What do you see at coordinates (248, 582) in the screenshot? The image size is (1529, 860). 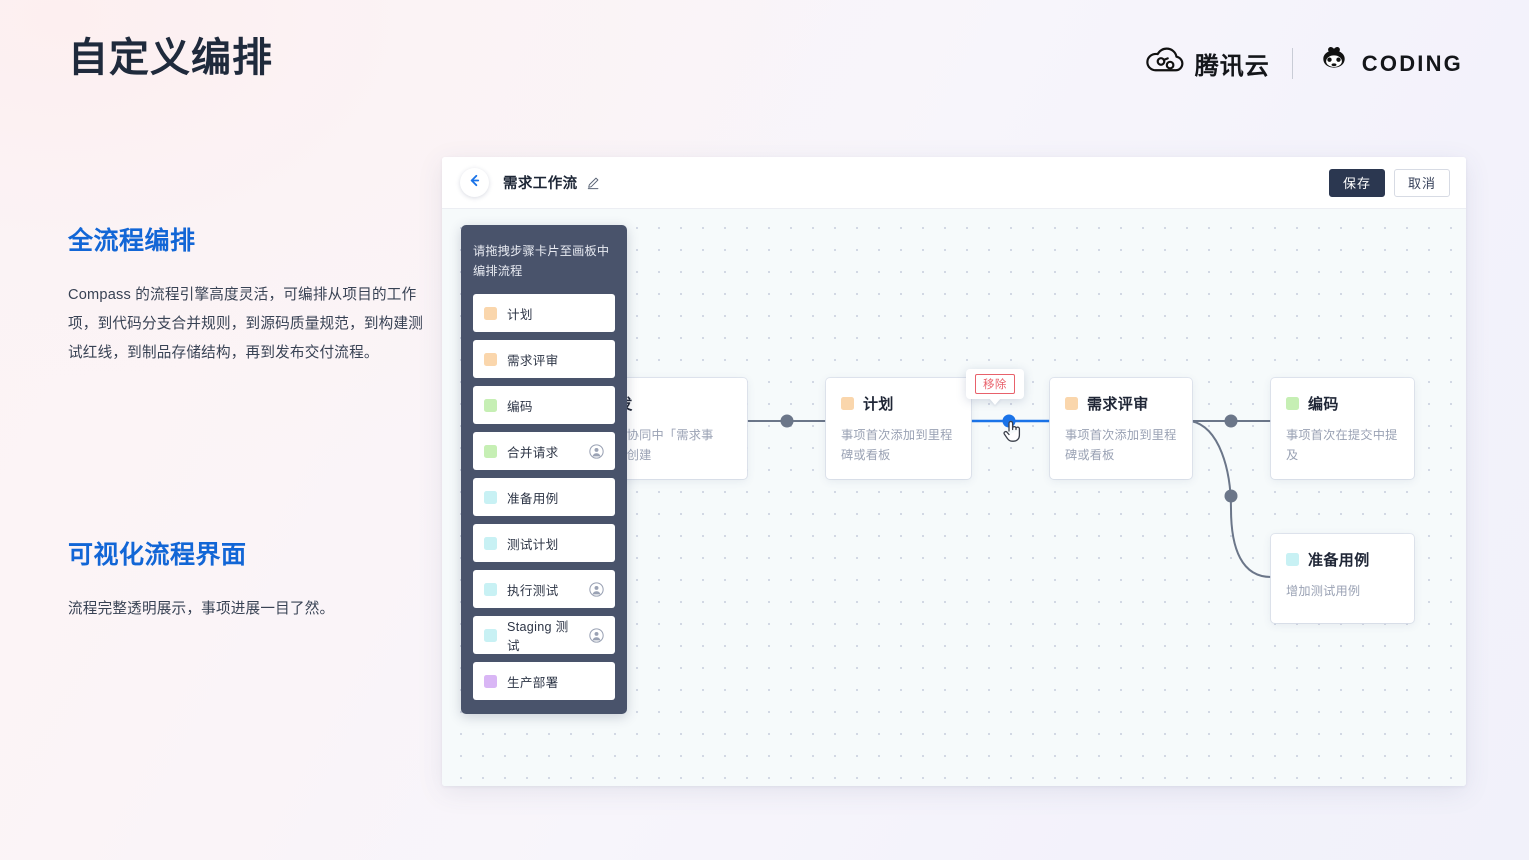 I see `feature-section-2: 可视化流程界面 流程完整透明展示，事项进展一目了然。` at bounding box center [248, 582].